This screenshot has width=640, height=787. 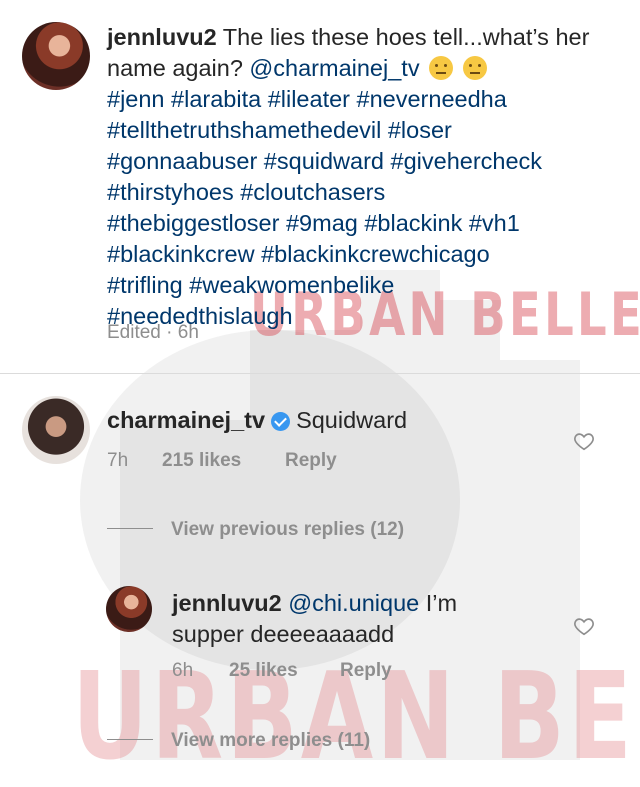 What do you see at coordinates (271, 740) in the screenshot?
I see `view-more-label: View more replies (11)` at bounding box center [271, 740].